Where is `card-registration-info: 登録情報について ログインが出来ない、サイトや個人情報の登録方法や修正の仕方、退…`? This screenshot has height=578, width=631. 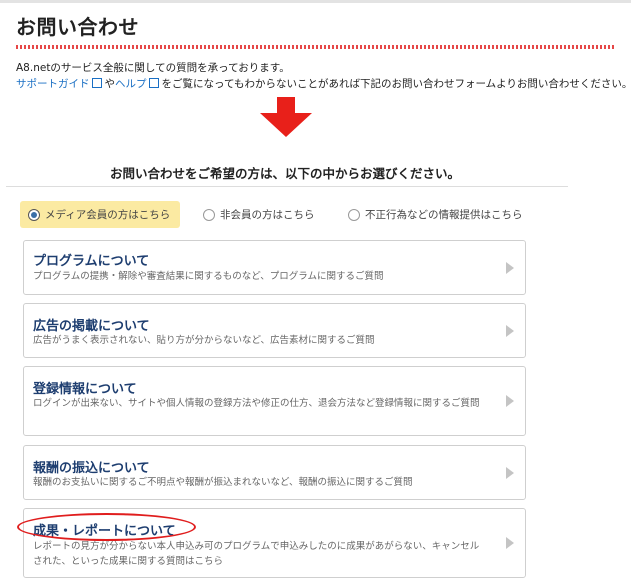 card-registration-info: 登録情報について ログインが出来ない、サイトや個人情報の登録方法や修正の仕方、退… is located at coordinates (274, 401).